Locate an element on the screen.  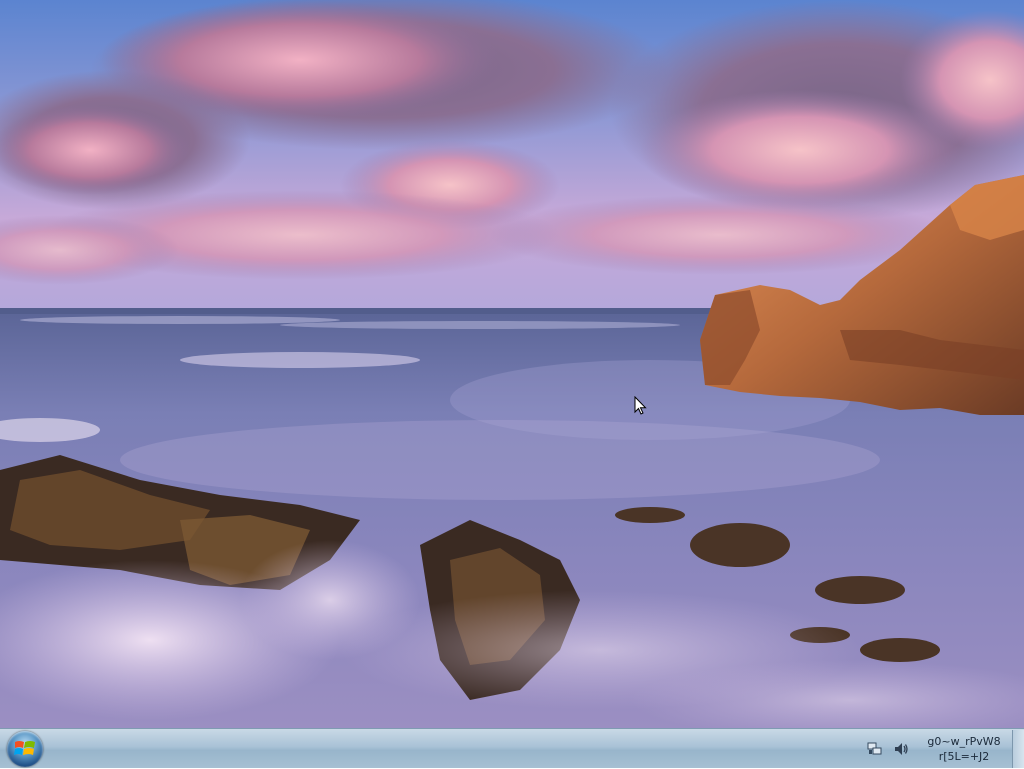
clock: g0~w_rPvW8 r[5L=+J2 is located at coordinates (964, 749).